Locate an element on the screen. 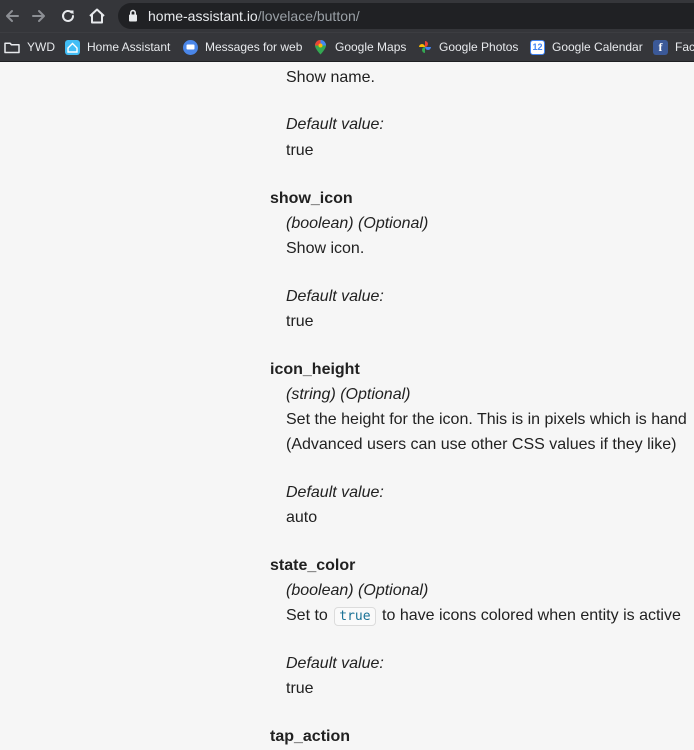 The image size is (694, 750). bookmark-google-calendar: 12 Google Calendar is located at coordinates (586, 47).